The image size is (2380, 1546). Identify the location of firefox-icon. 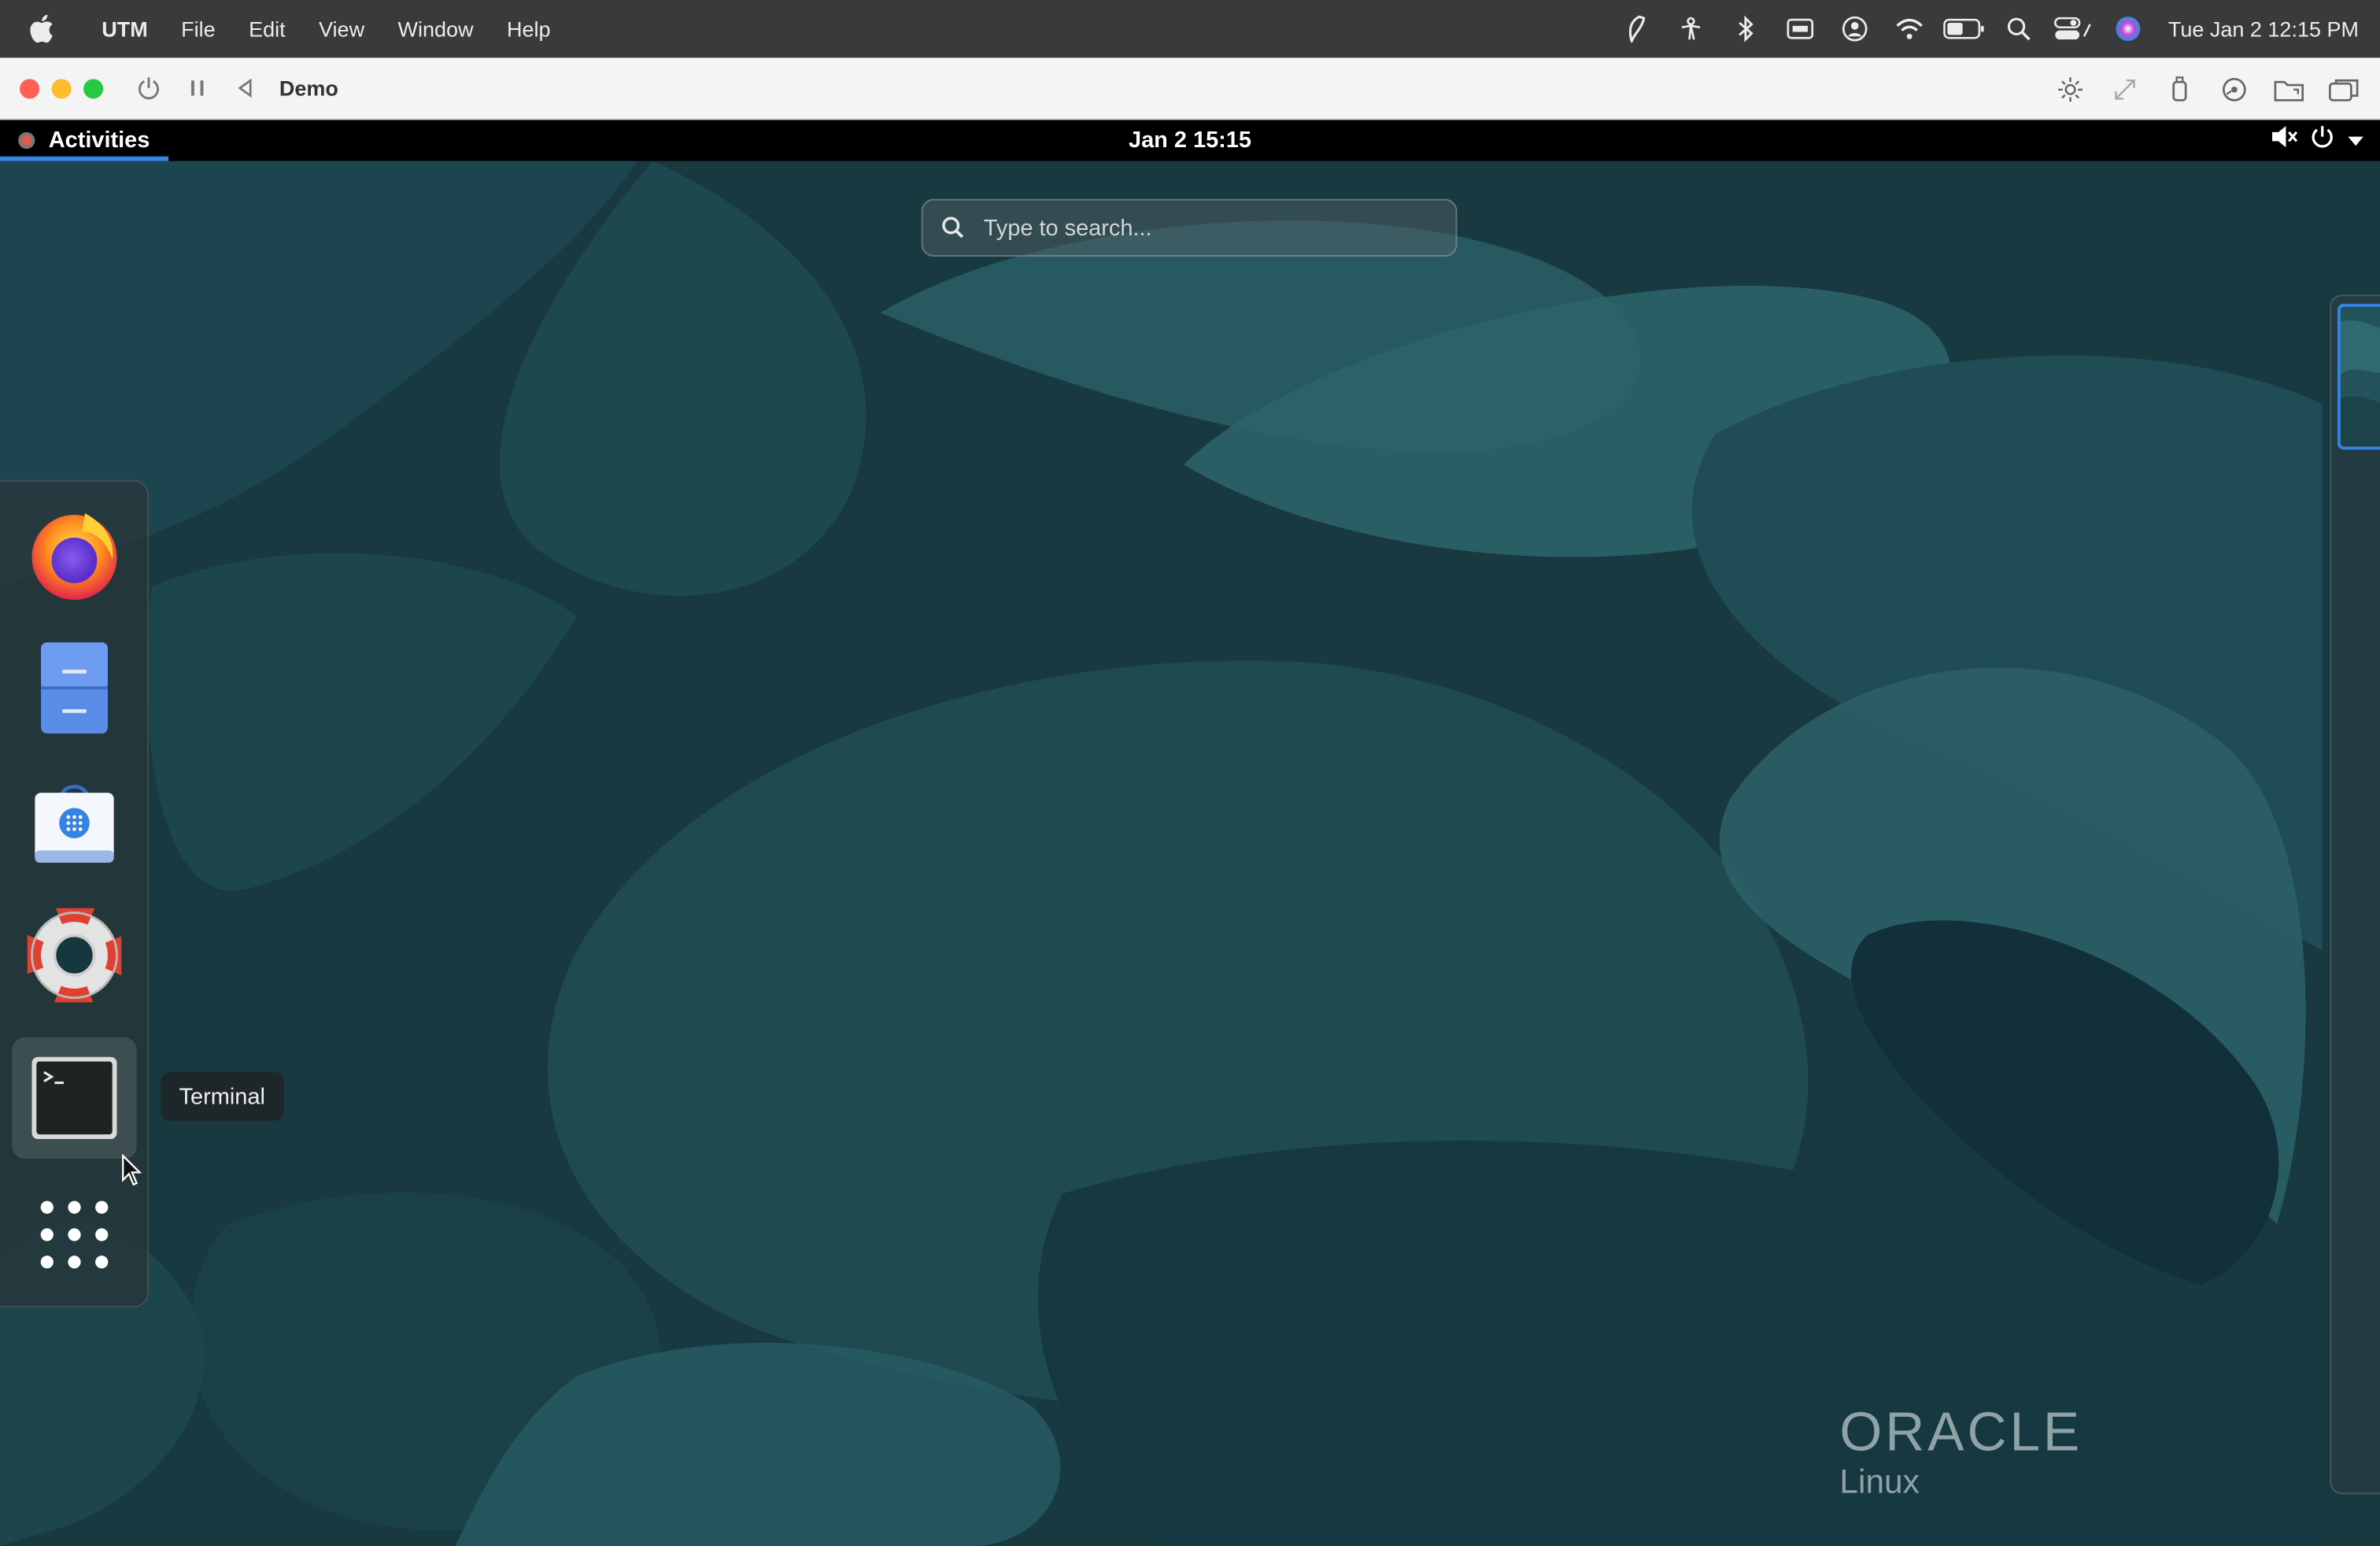
(74, 557).